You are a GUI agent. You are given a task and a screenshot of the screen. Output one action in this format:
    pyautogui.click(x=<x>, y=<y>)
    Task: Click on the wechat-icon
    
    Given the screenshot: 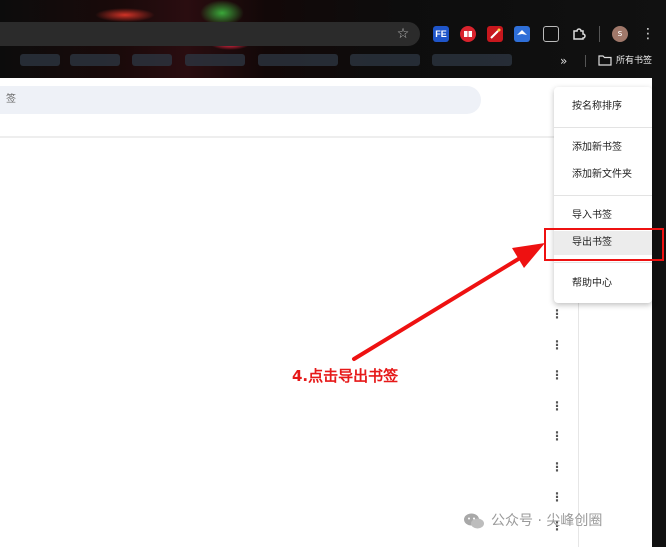 What is the action you would take?
    pyautogui.click(x=474, y=521)
    